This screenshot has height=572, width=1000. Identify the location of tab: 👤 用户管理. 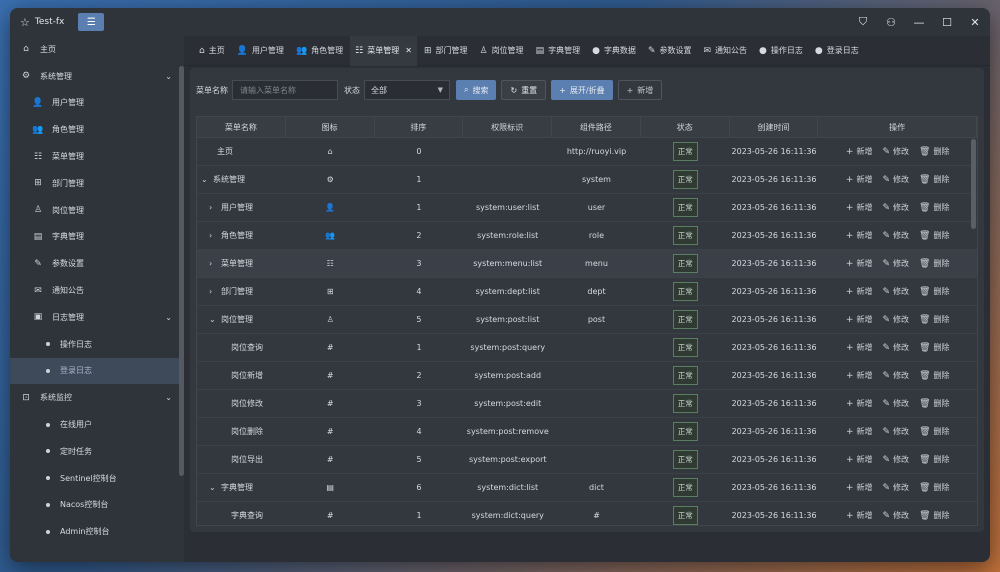
(260, 51).